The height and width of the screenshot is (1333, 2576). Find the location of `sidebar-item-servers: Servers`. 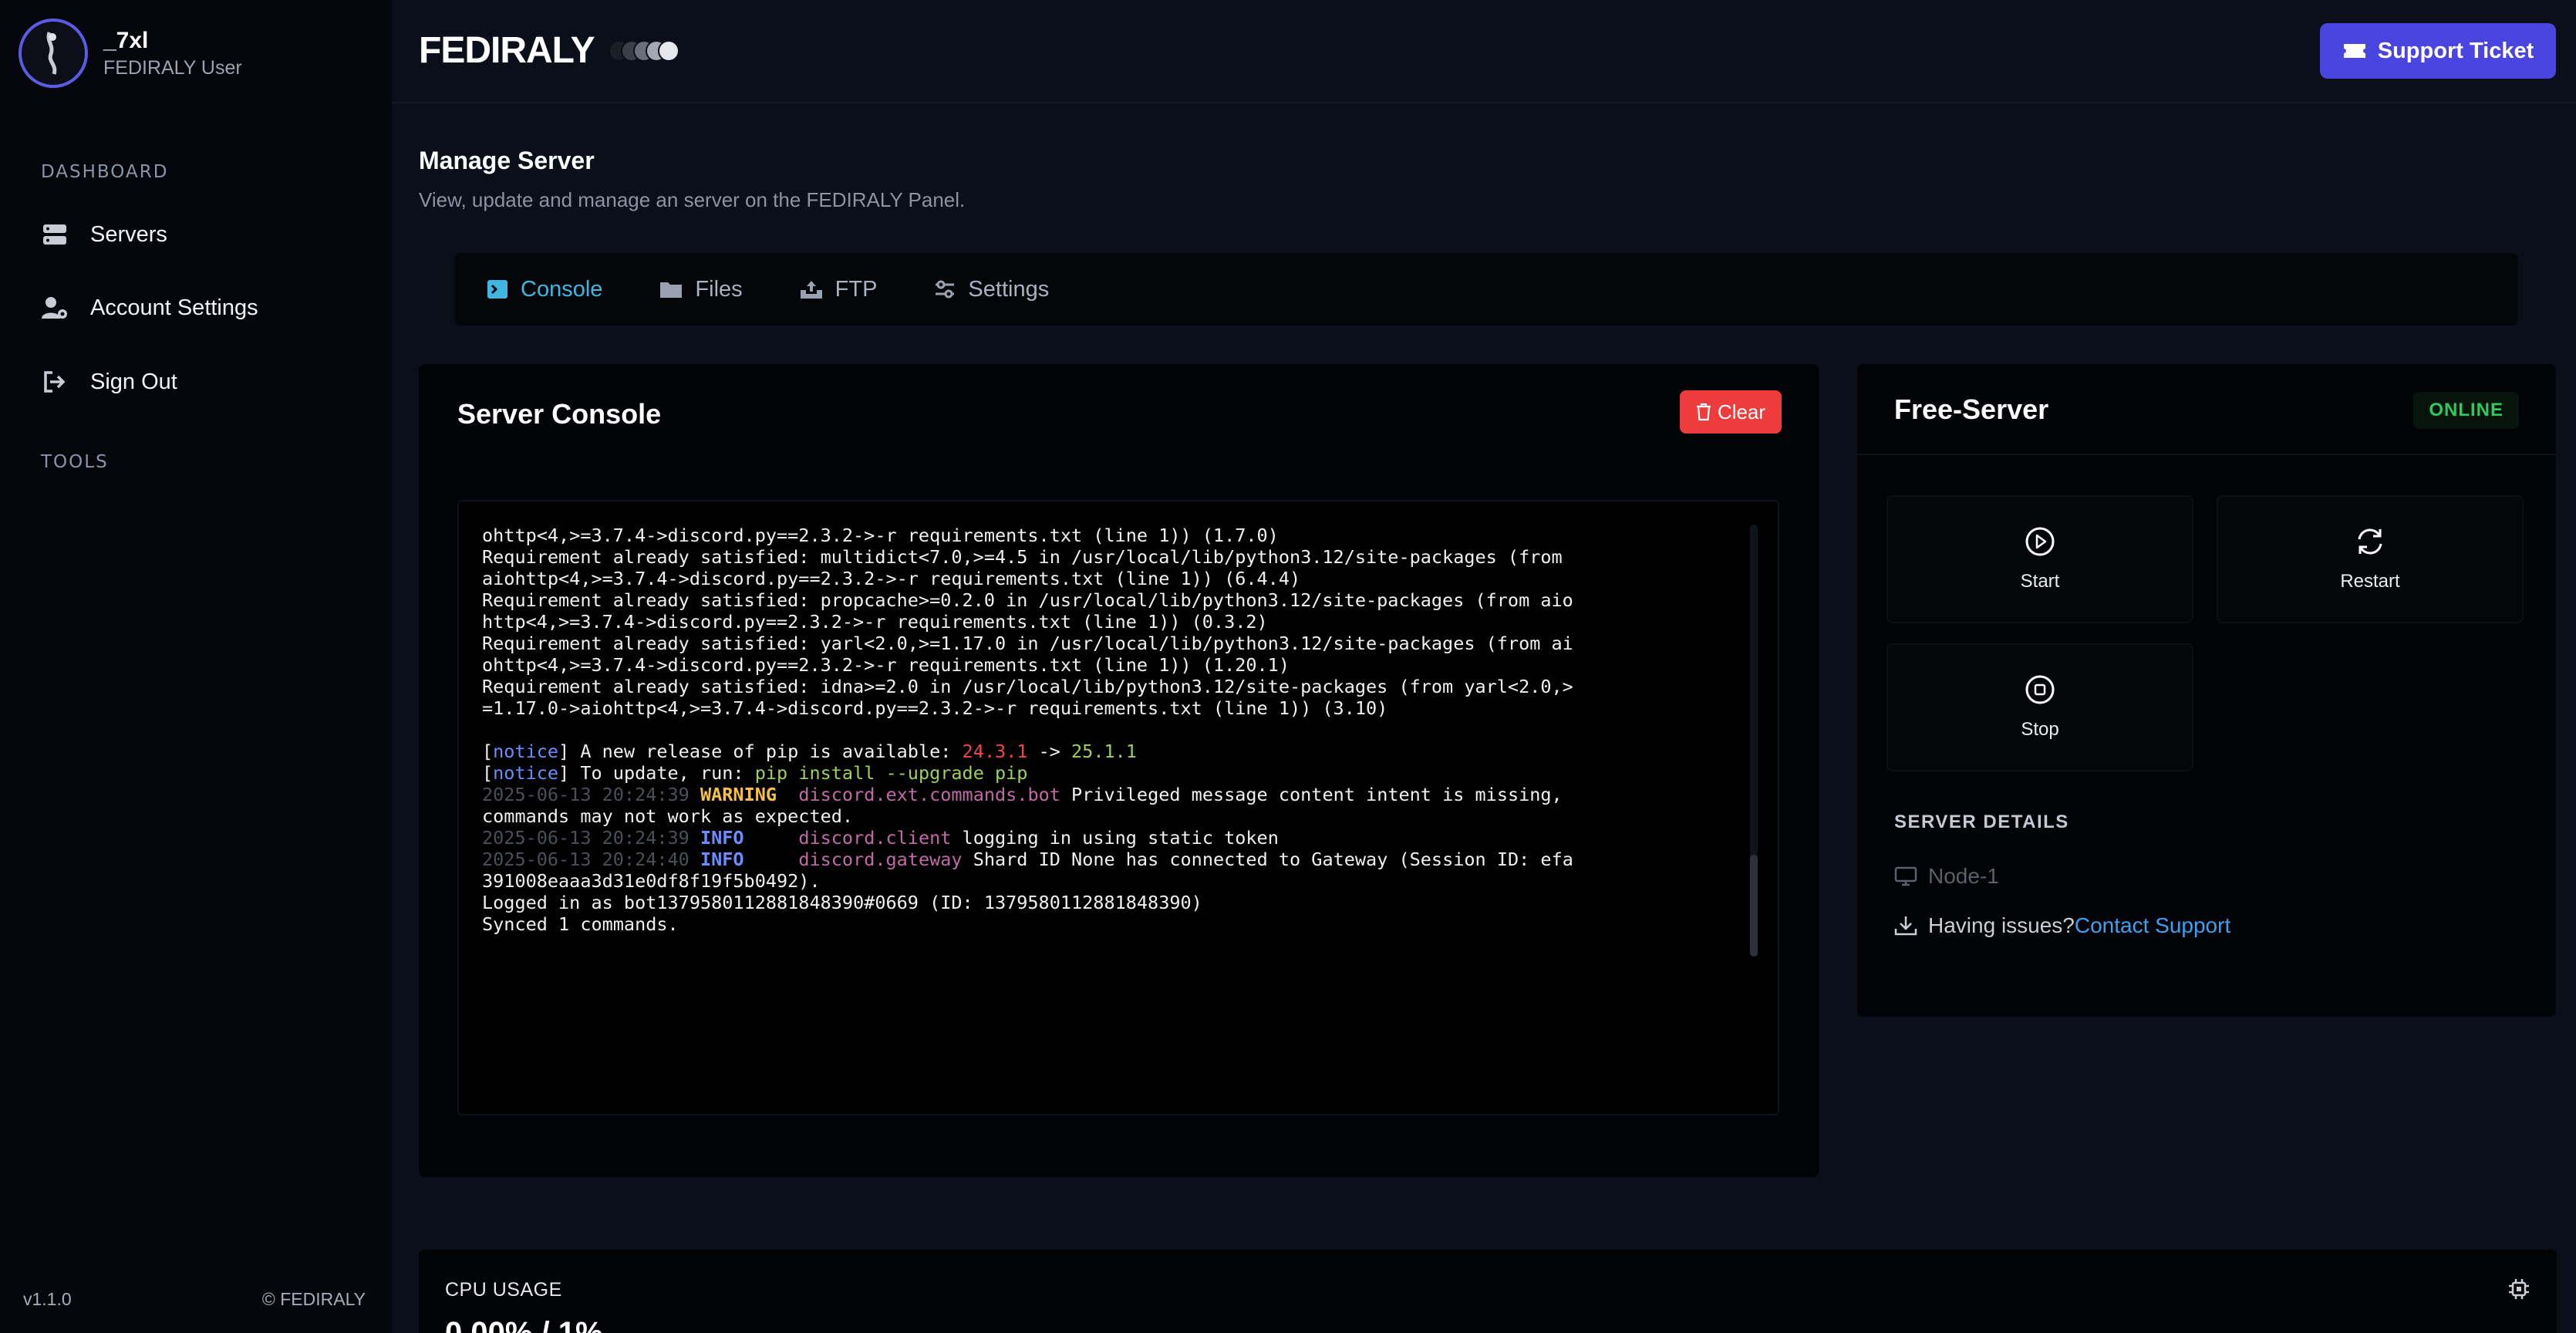

sidebar-item-servers: Servers is located at coordinates (104, 234).